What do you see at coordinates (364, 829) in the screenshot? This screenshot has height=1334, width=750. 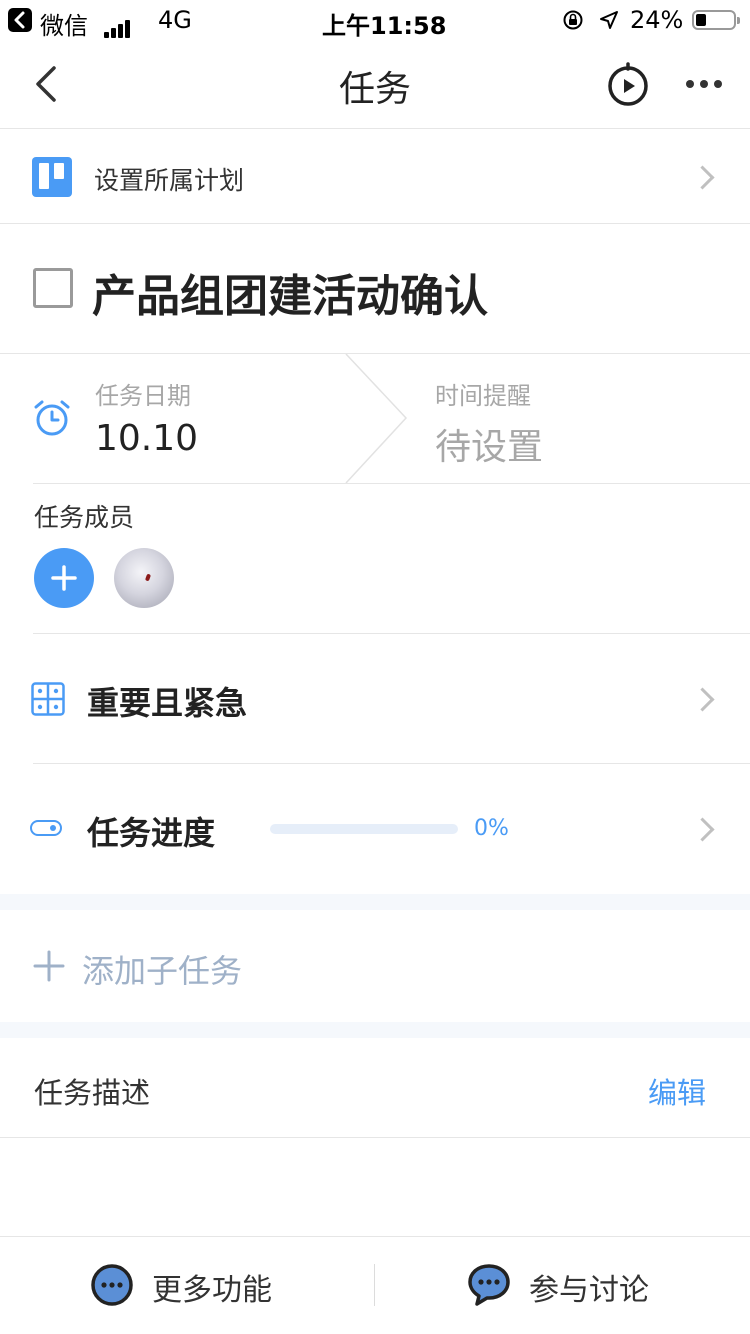 I see `progress-bar` at bounding box center [364, 829].